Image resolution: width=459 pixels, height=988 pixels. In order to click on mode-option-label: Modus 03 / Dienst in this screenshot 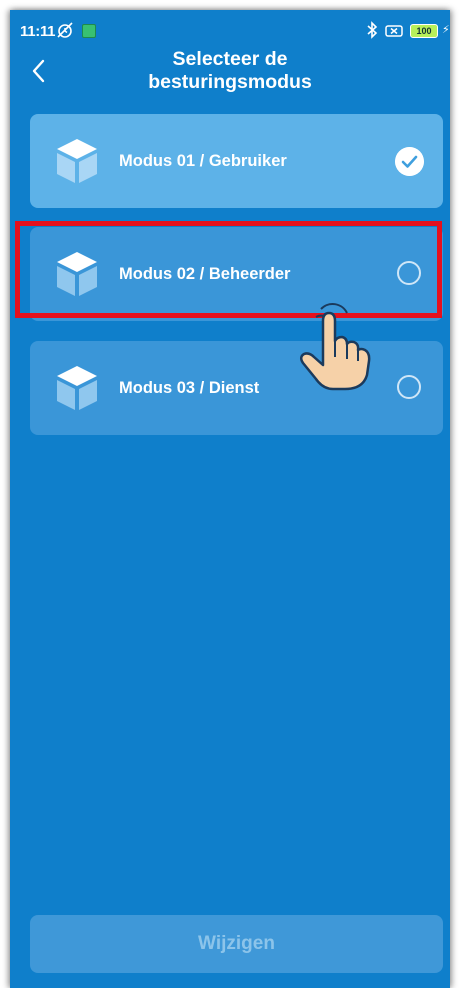, I will do `click(189, 388)`.